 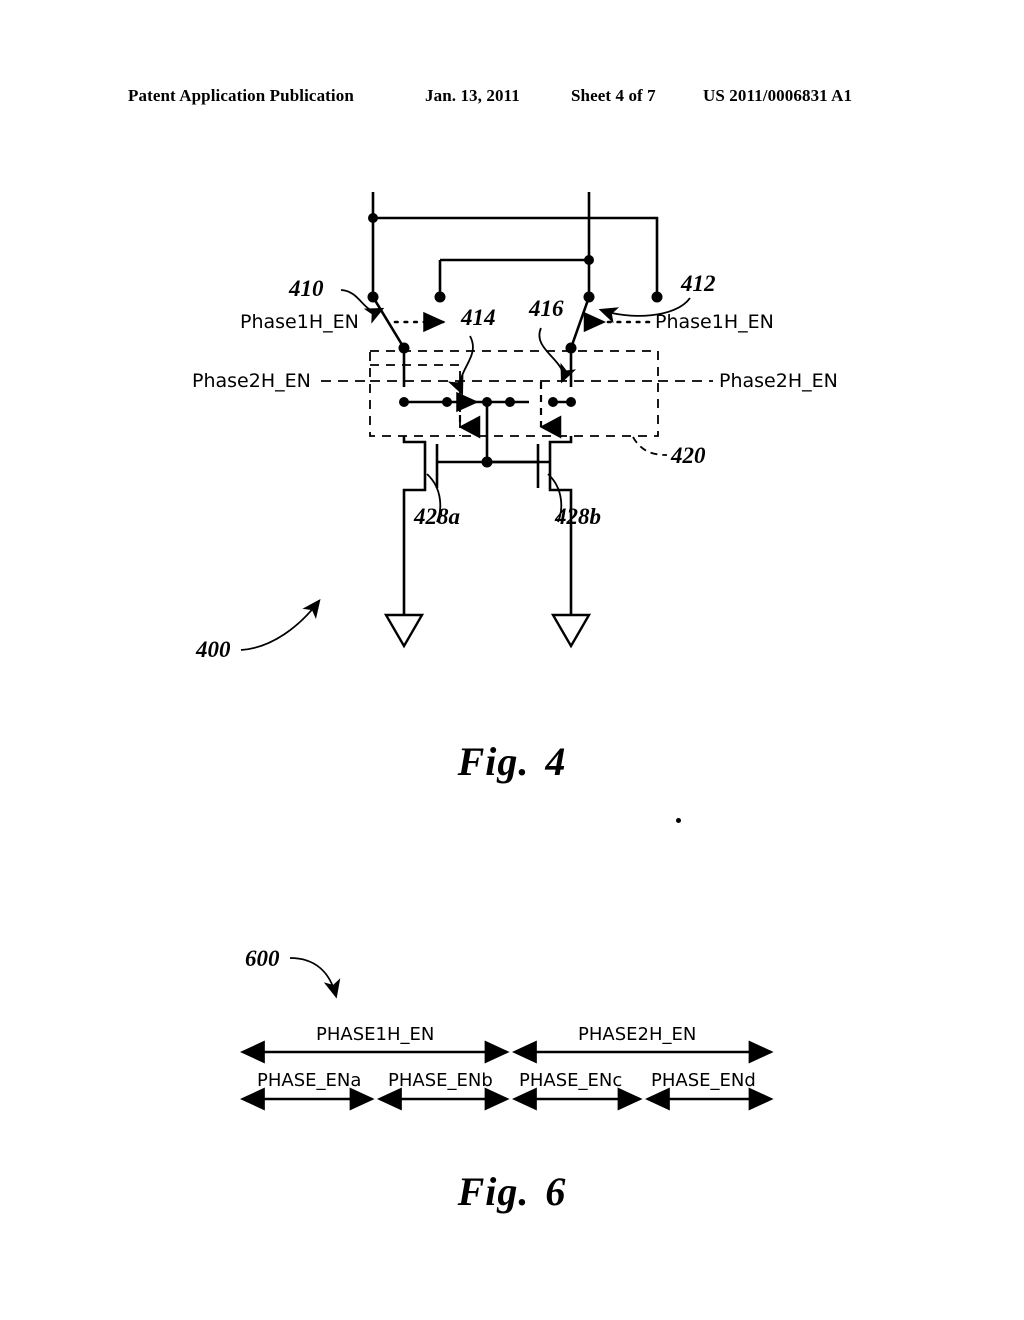 I want to click on ref-600-leader, so click(x=315, y=978).